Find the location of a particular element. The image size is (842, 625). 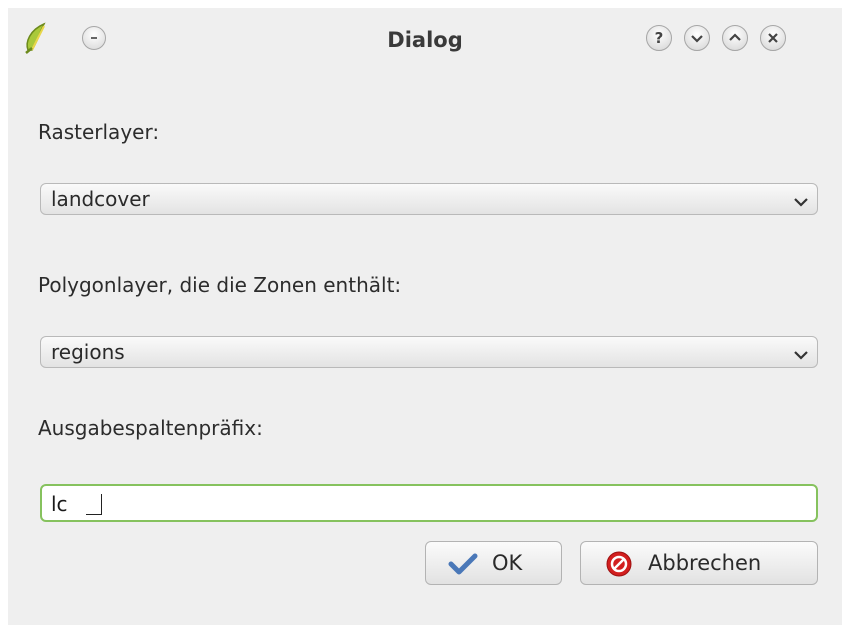

prefix-label: Ausgabespaltenpräfix: is located at coordinates (150, 428).